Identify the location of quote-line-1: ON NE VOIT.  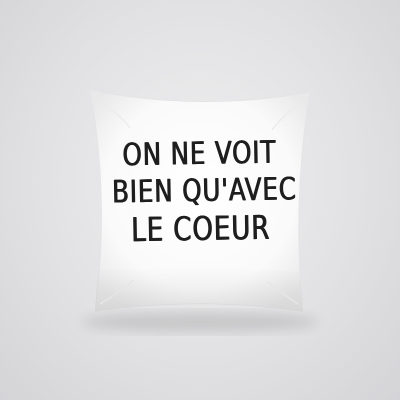
(199, 154).